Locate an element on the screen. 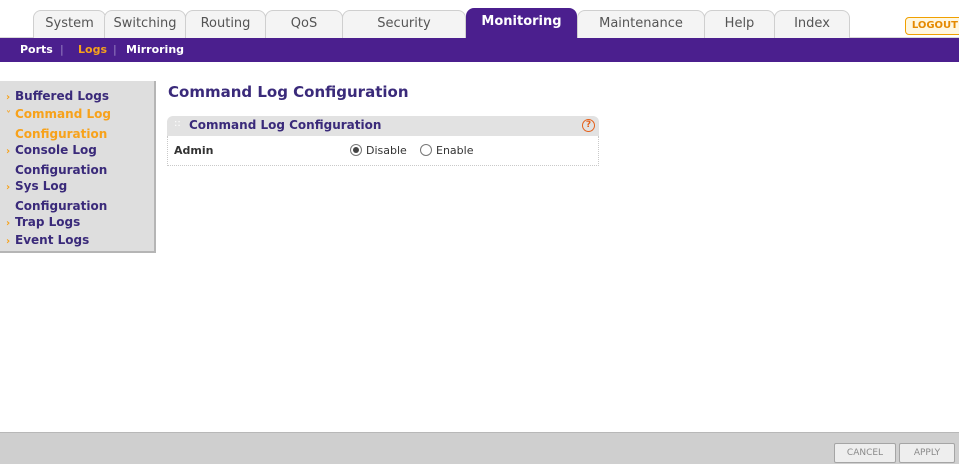 Image resolution: width=959 pixels, height=464 pixels. apply-button: APPLY is located at coordinates (927, 453).